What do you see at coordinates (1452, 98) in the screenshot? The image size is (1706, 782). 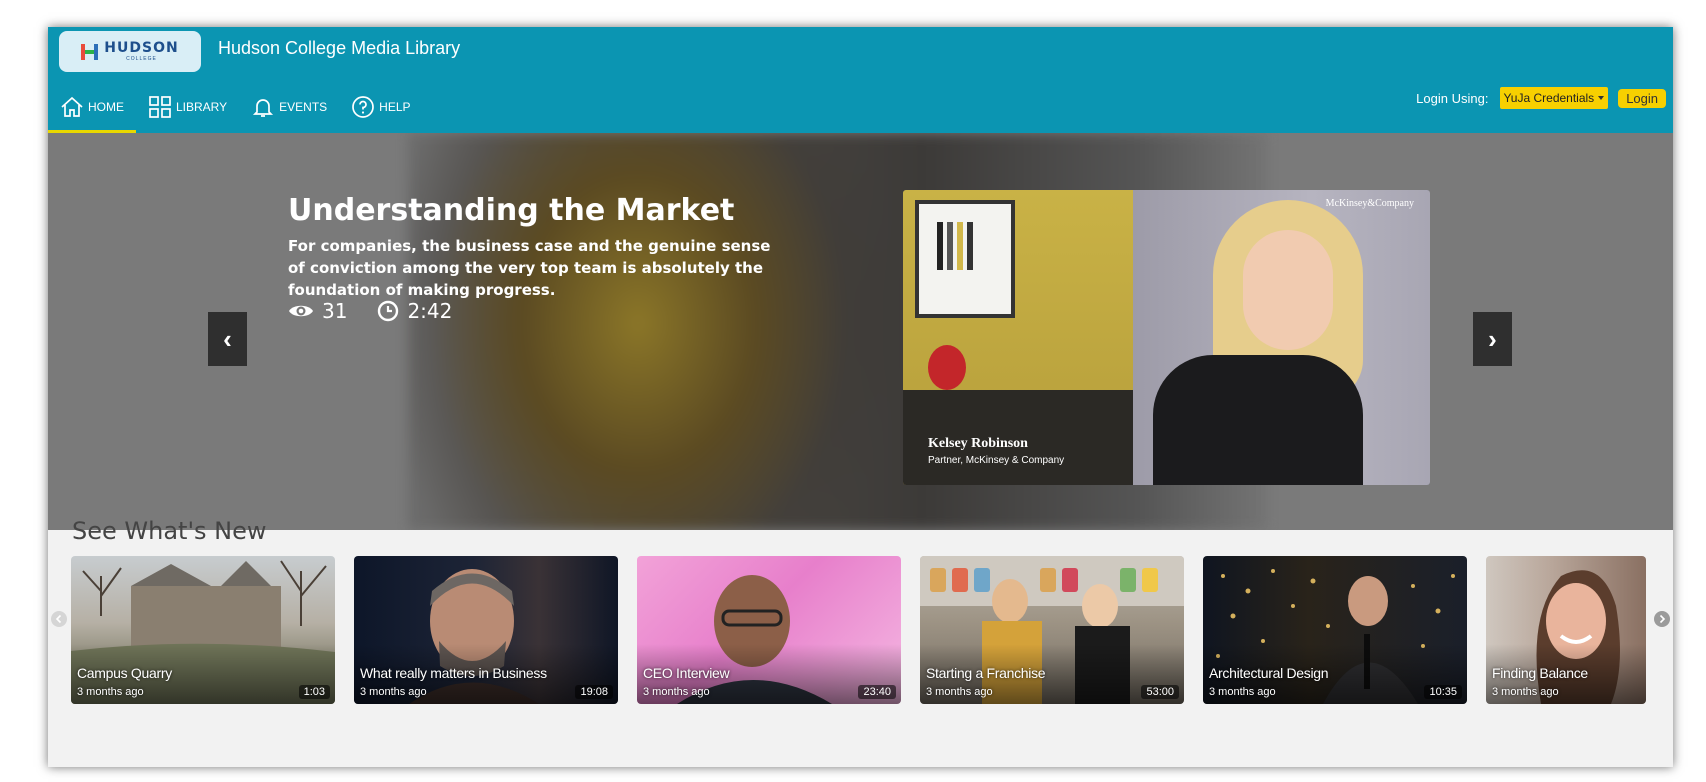 I see `login-using-label: Login Using:` at bounding box center [1452, 98].